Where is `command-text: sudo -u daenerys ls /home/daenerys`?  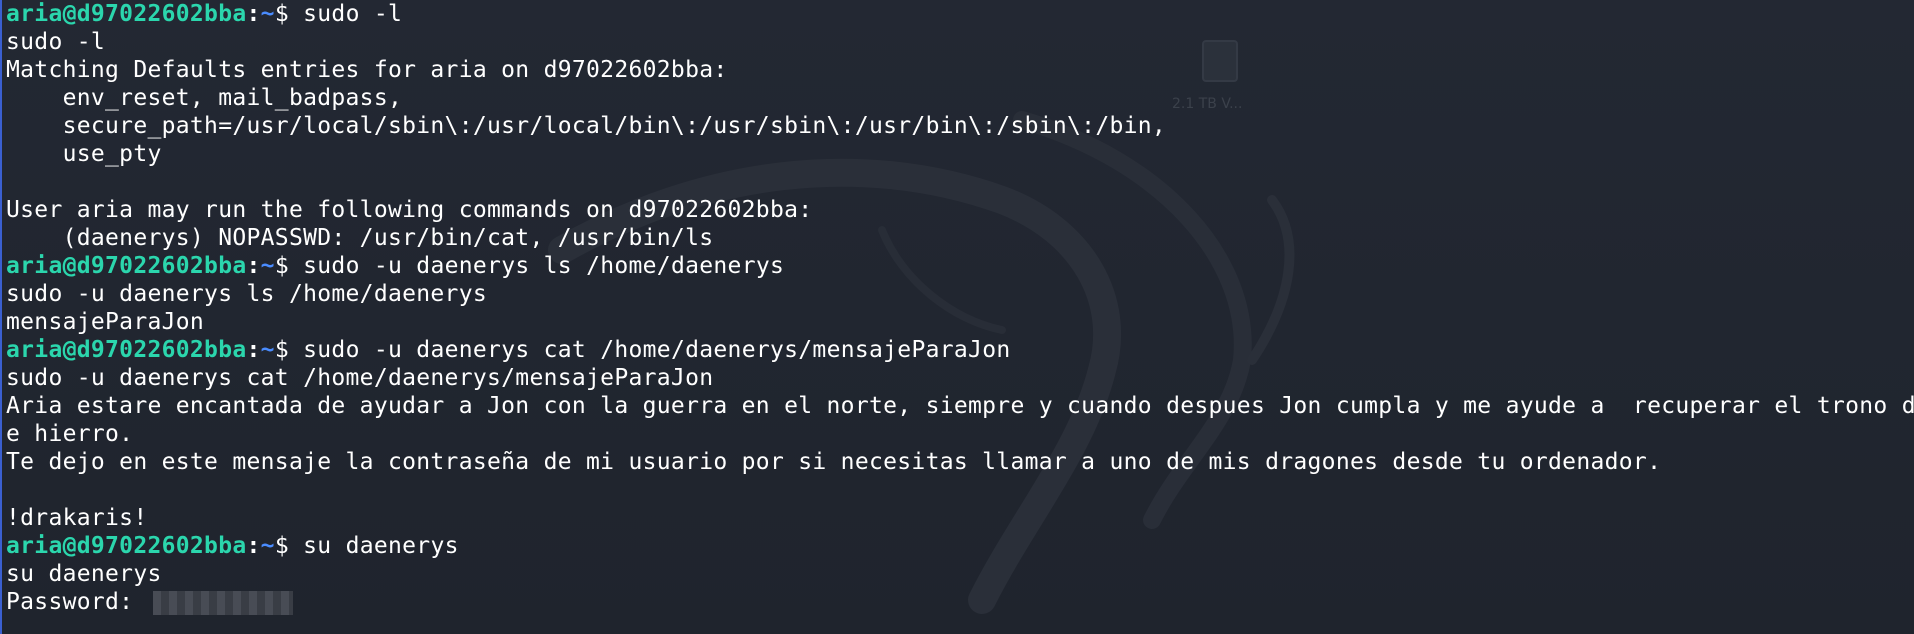 command-text: sudo -u daenerys ls /home/daenerys is located at coordinates (536, 266).